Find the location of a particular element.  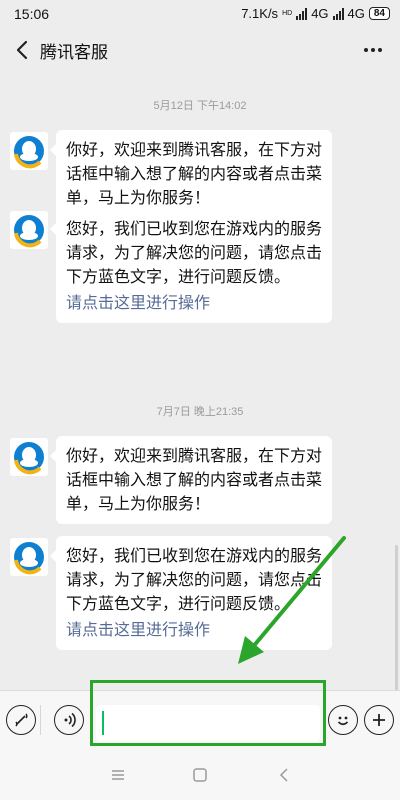

back-icon is located at coordinates (284, 775).